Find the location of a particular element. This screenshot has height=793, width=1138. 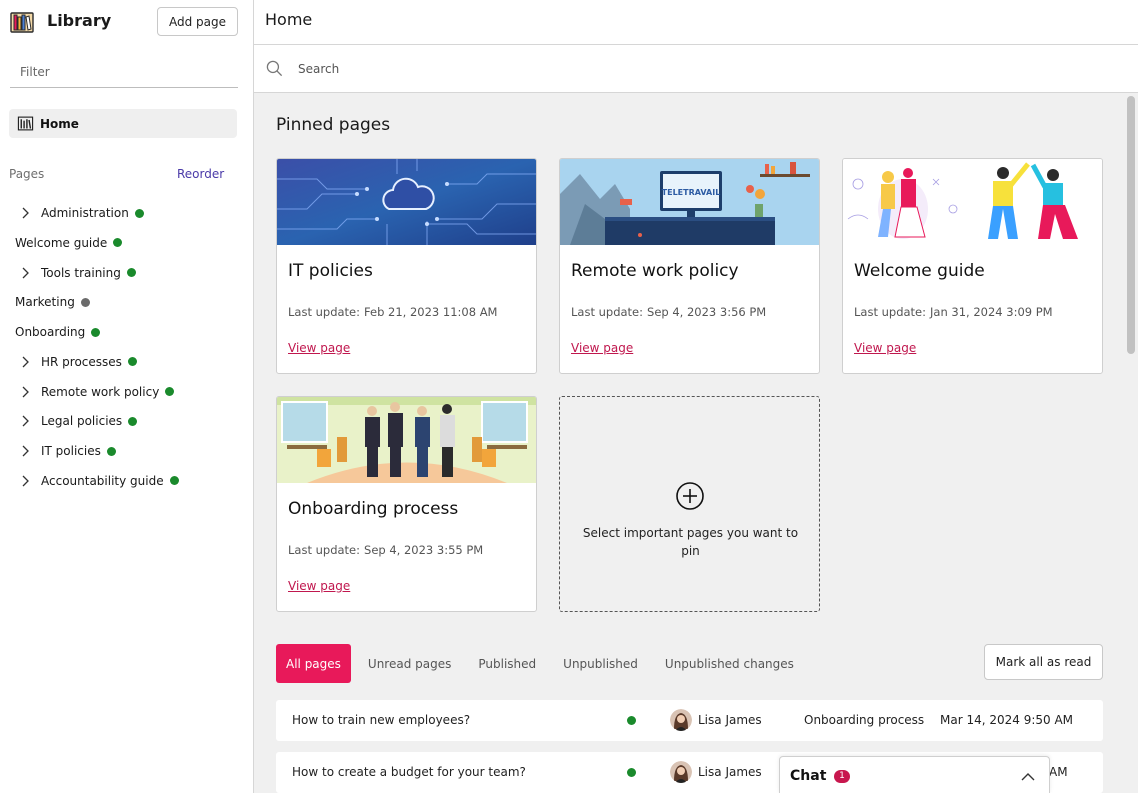

row-author: Lisa James is located at coordinates (730, 772).